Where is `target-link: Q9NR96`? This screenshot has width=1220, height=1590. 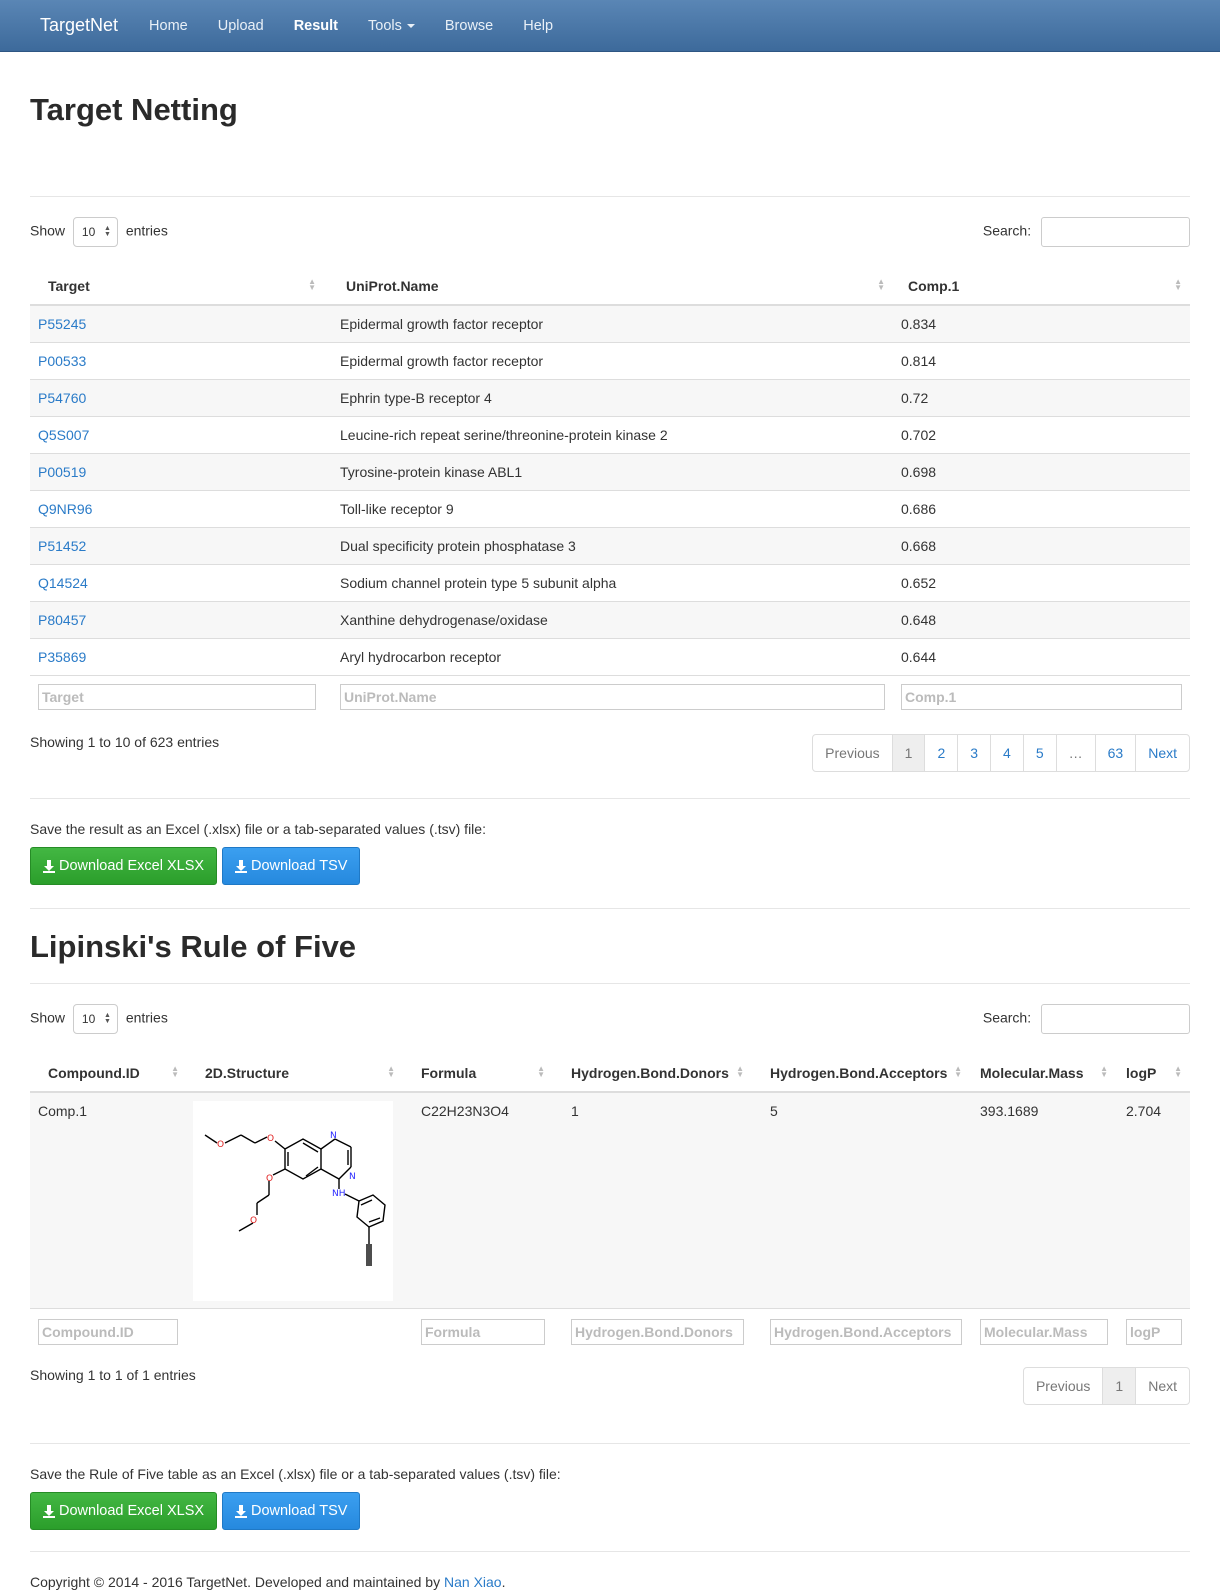
target-link: Q9NR96 is located at coordinates (65, 509).